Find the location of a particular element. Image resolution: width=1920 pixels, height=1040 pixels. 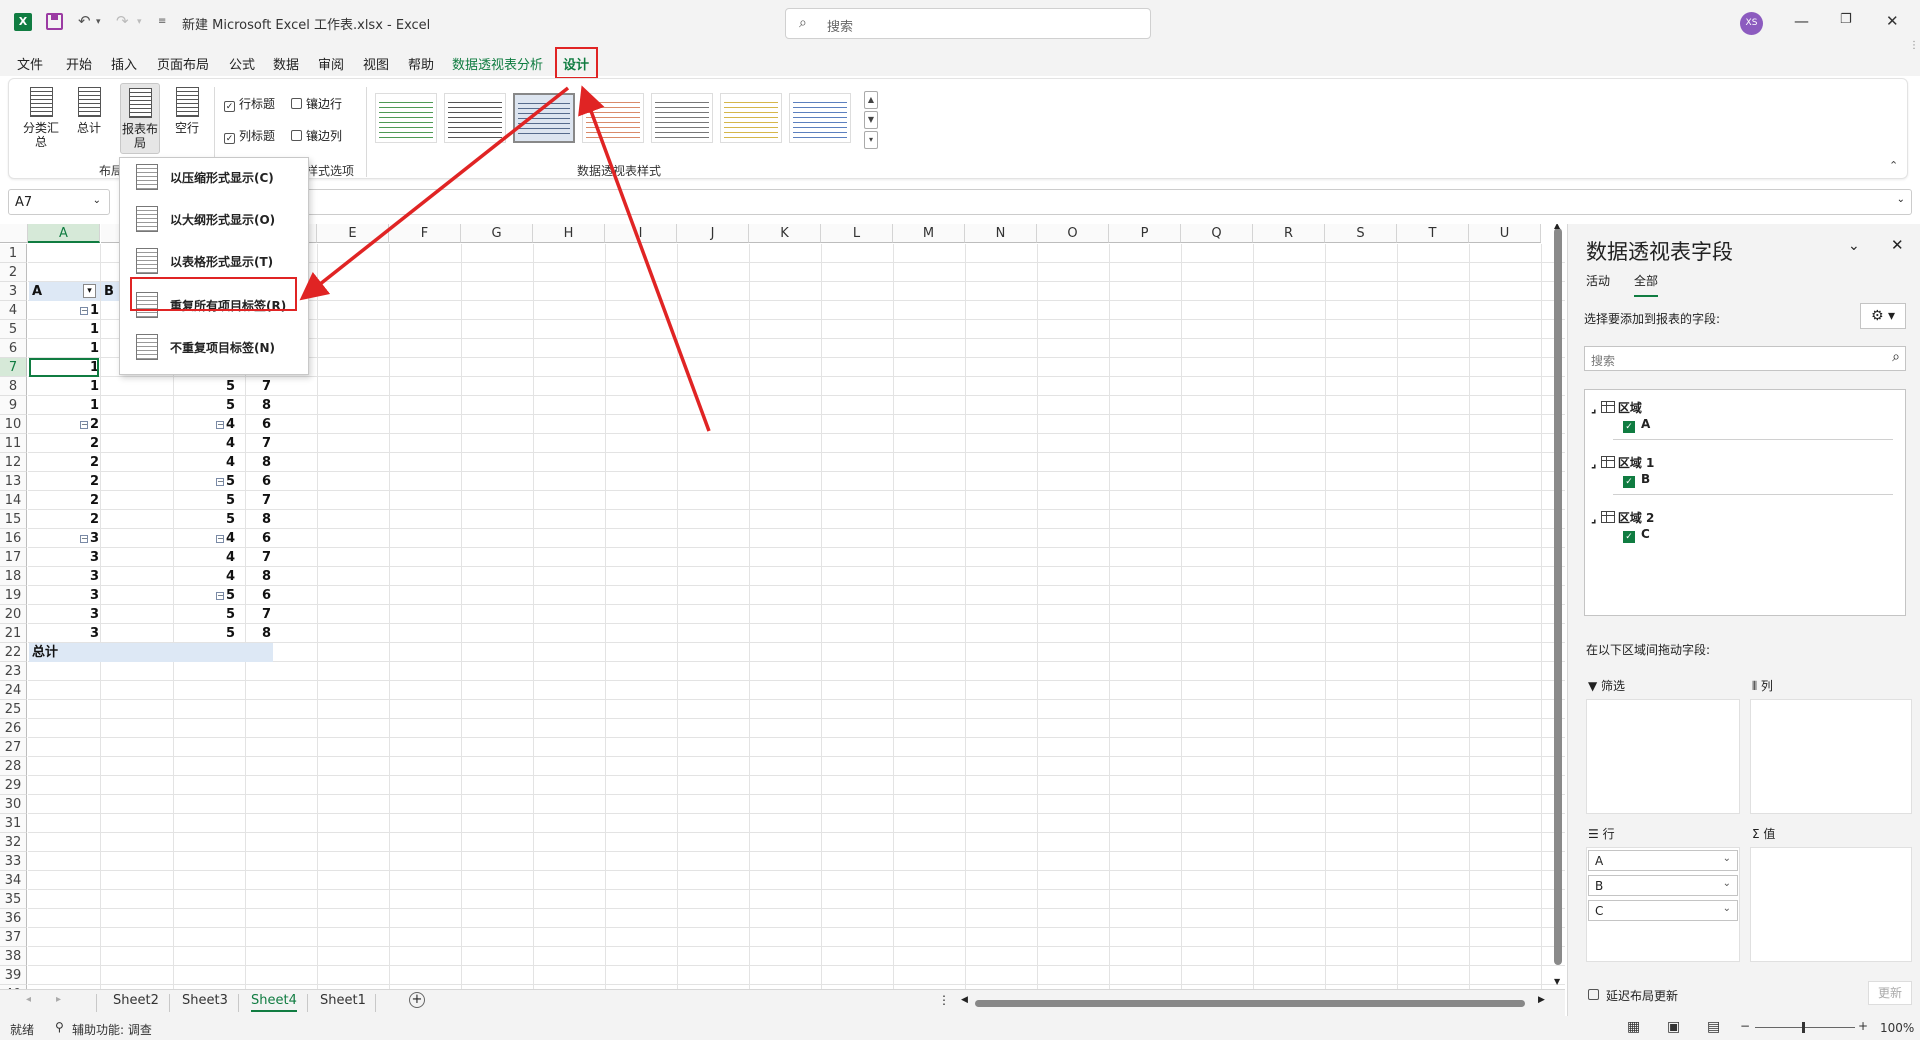

normal-view-icon: ▦ is located at coordinates (1633, 1027).